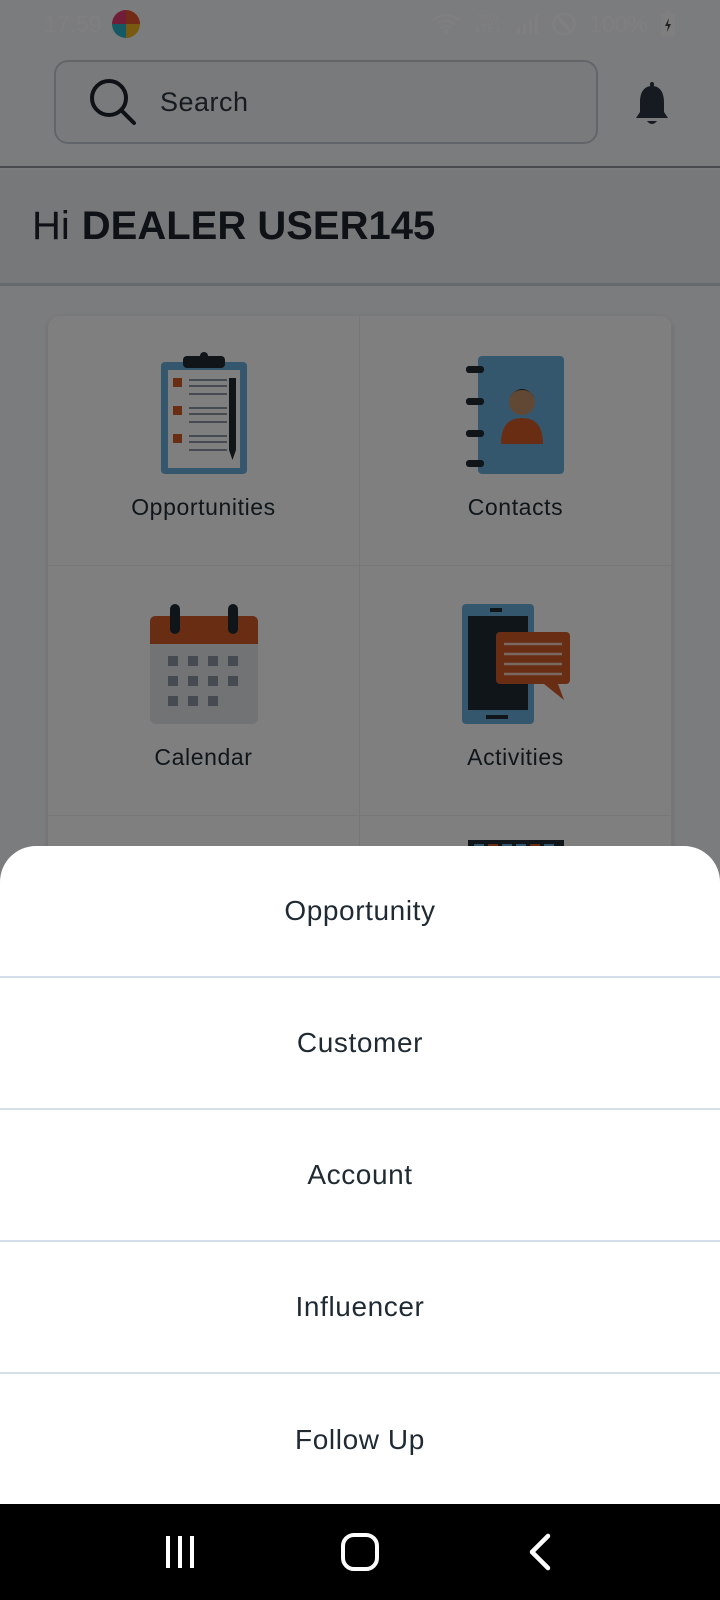 Image resolution: width=720 pixels, height=1600 pixels. I want to click on recent-apps-icon, so click(180, 1552).